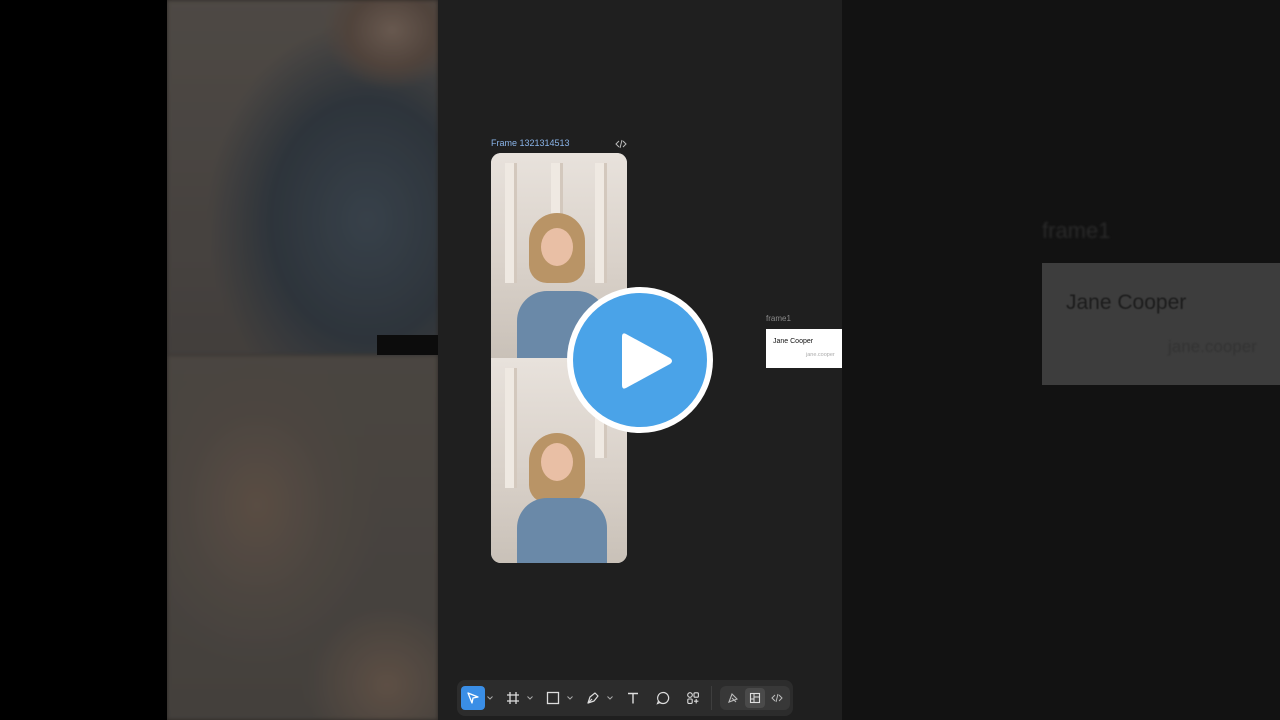 This screenshot has height=720, width=1280. What do you see at coordinates (473, 698) in the screenshot?
I see `cursor-icon` at bounding box center [473, 698].